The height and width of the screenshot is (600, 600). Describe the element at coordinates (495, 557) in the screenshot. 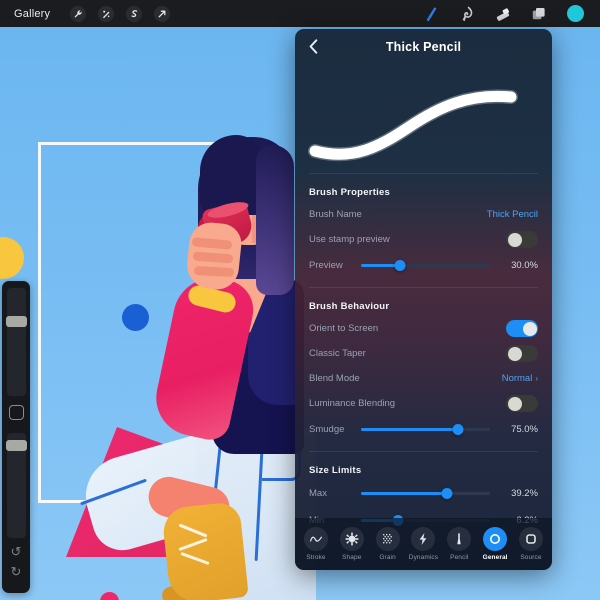

I see `tab-label: General` at that location.